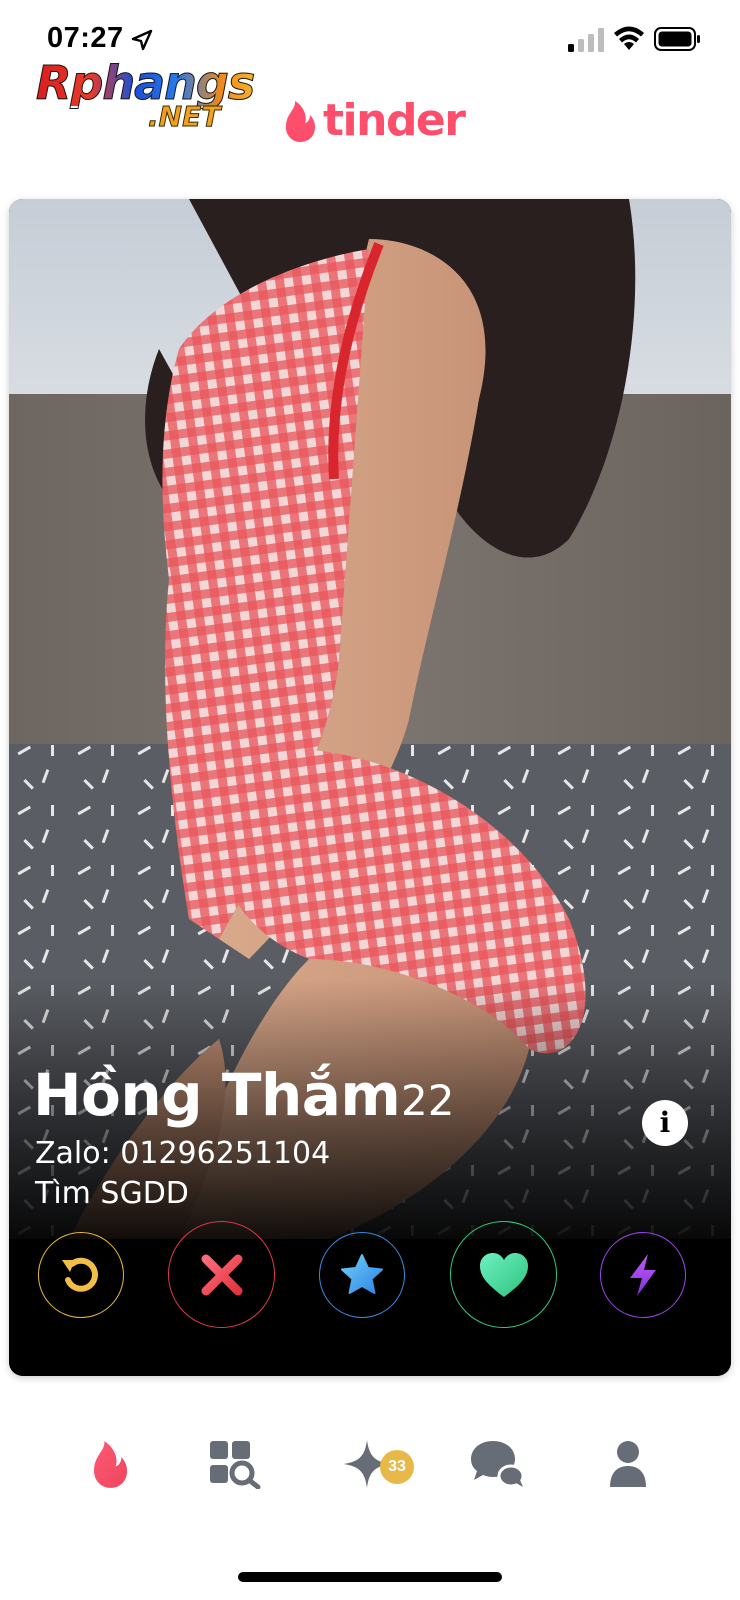 The image size is (740, 1600). I want to click on close-icon, so click(221, 1274).